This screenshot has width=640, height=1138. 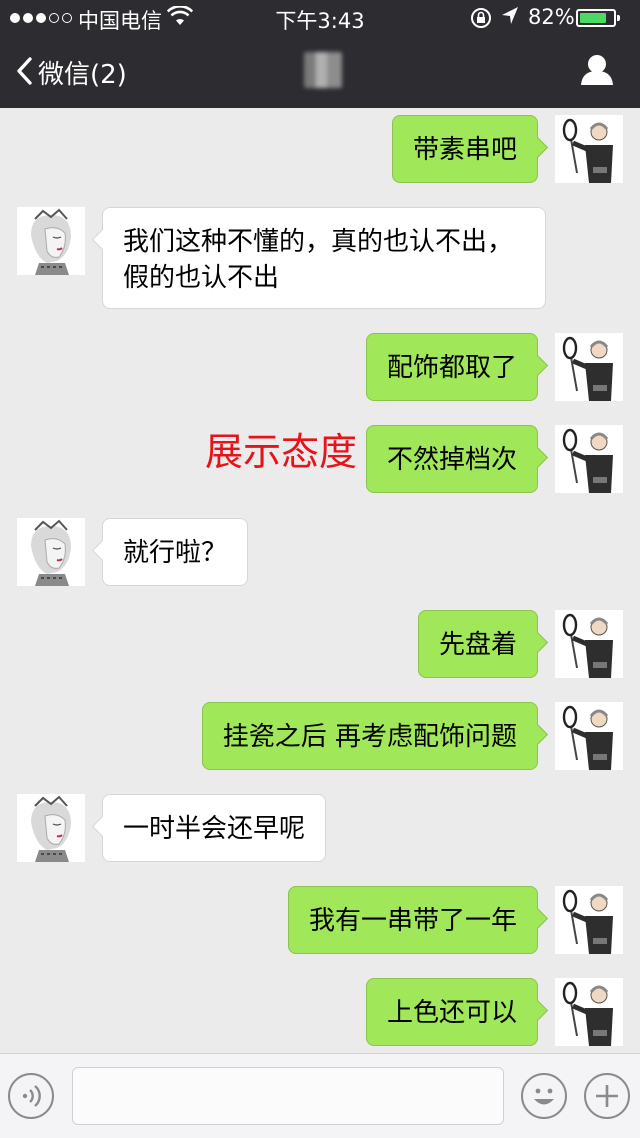 I want to click on status-bar: 中国电信 下午3:43 82%, so click(x=320, y=18).